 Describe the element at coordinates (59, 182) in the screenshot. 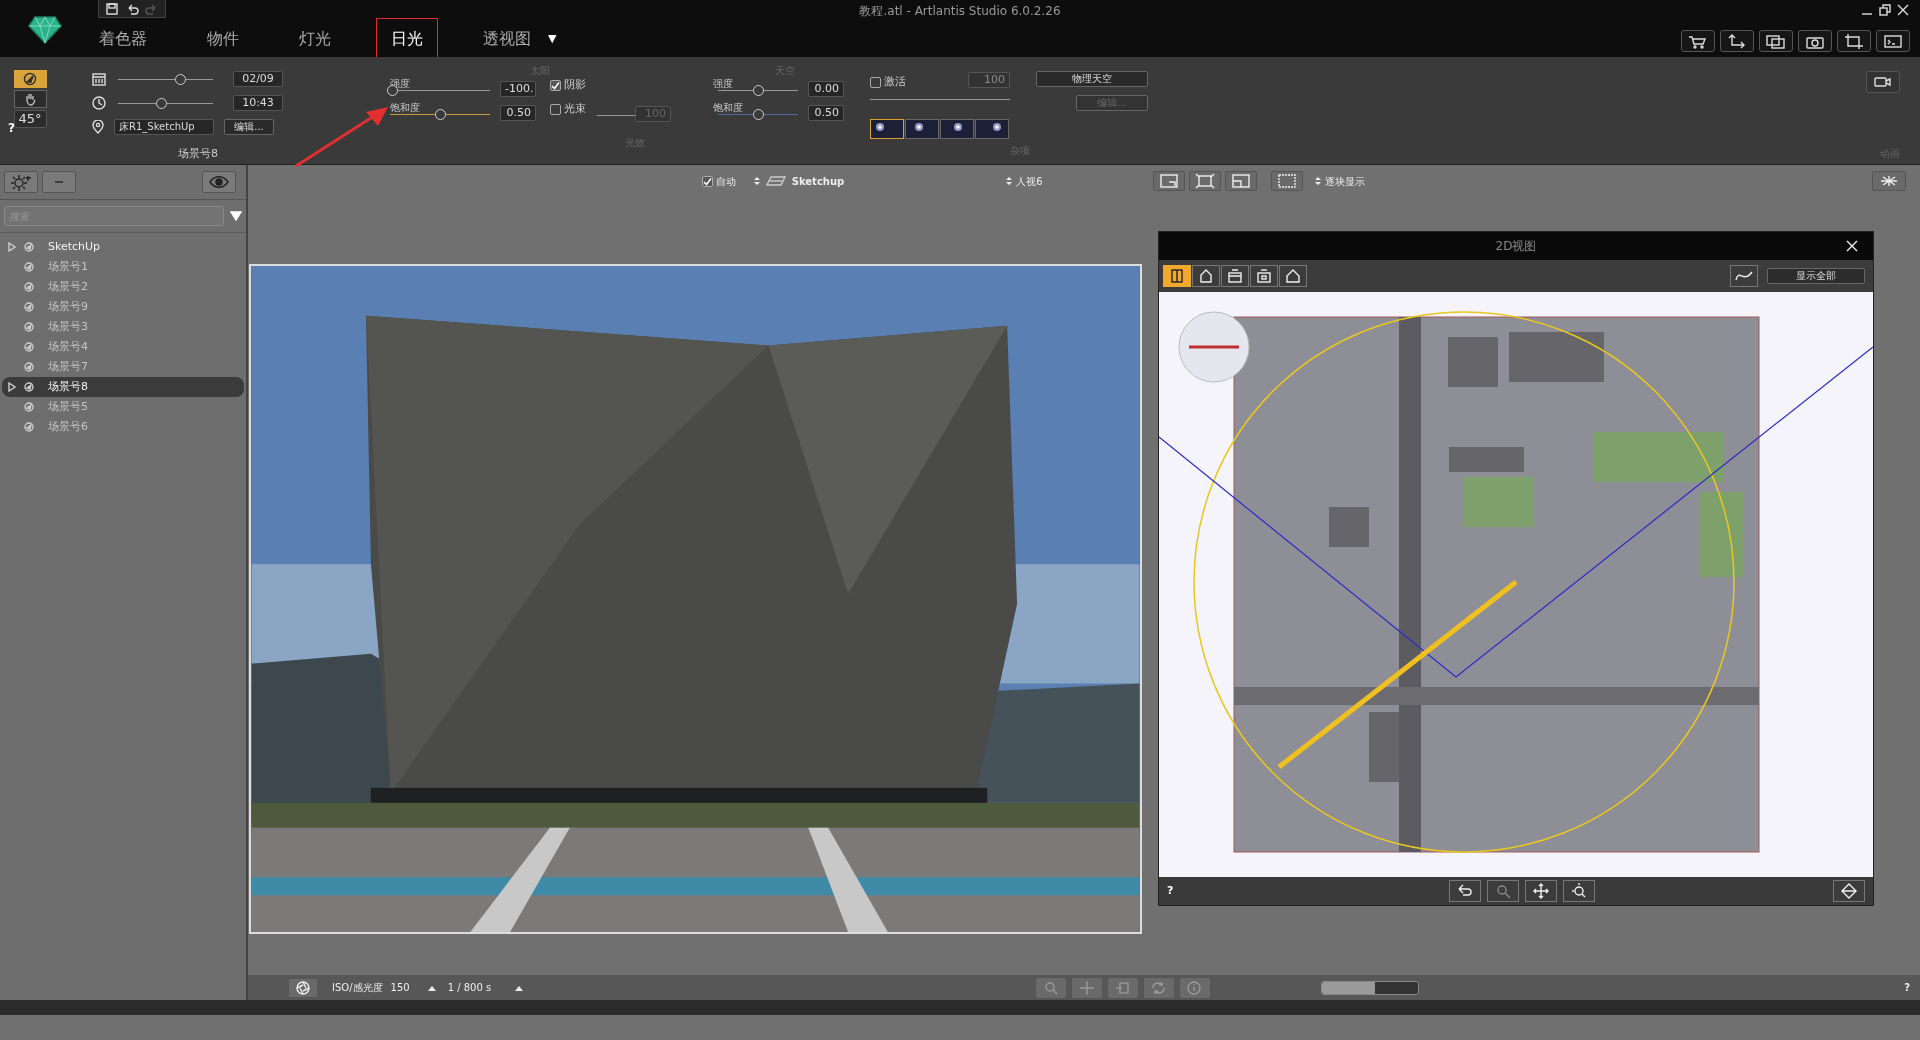

I see `remove-button` at that location.